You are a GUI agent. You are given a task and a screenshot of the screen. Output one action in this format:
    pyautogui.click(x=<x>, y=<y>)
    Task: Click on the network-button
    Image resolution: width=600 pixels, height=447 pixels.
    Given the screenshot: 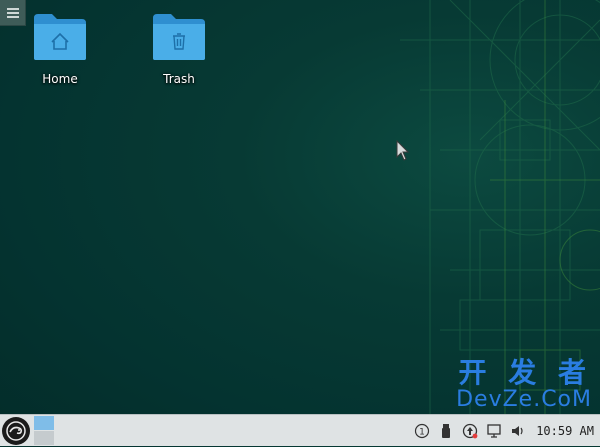 What is the action you would take?
    pyautogui.click(x=494, y=431)
    